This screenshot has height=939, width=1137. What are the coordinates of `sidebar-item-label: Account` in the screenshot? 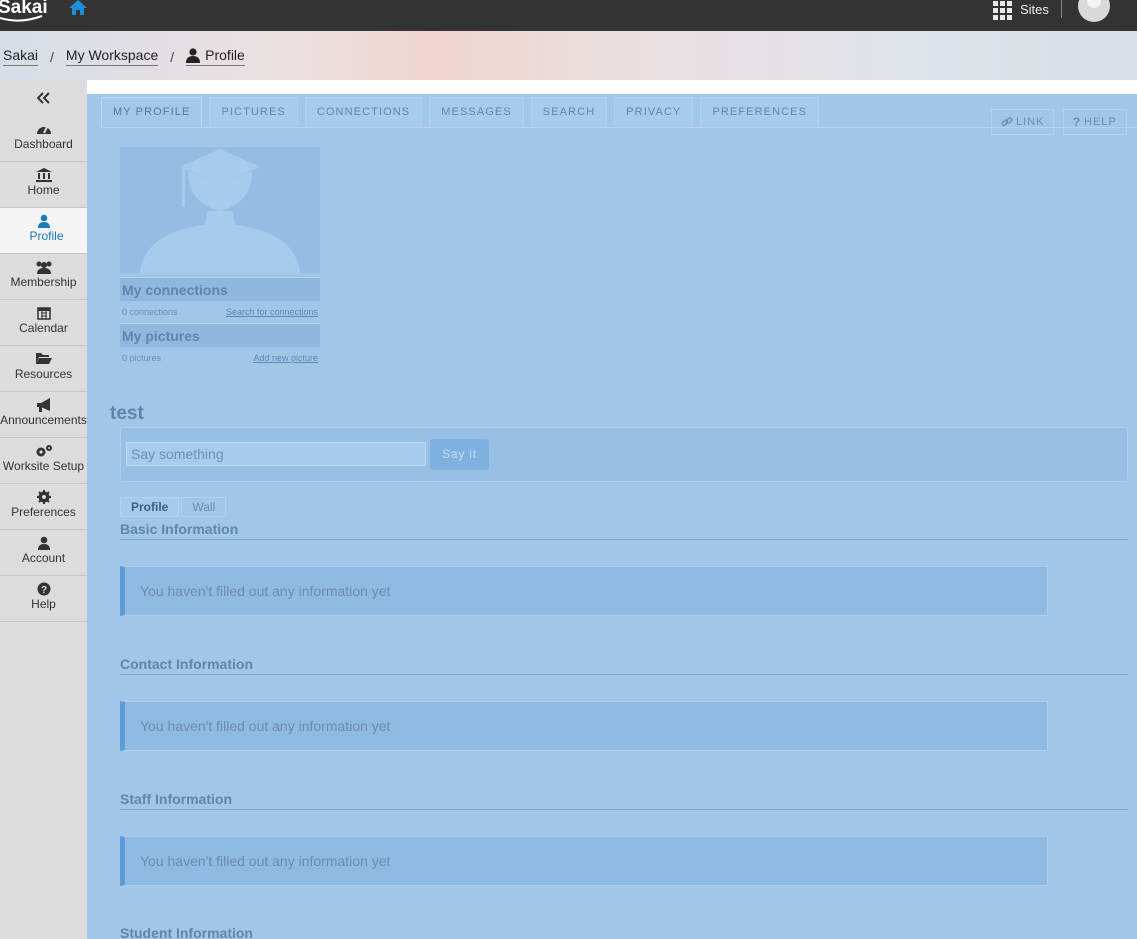 It's located at (43, 558).